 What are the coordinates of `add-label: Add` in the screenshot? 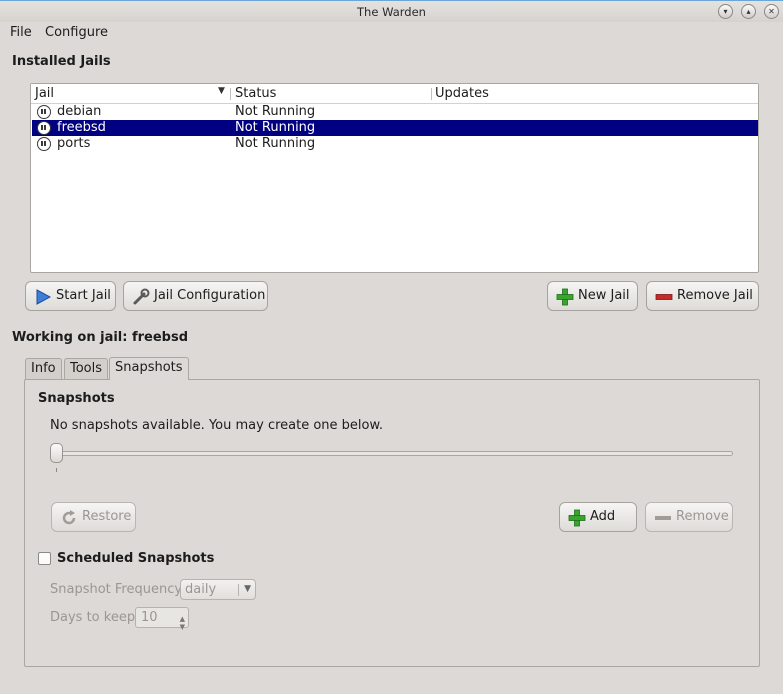 It's located at (603, 516).